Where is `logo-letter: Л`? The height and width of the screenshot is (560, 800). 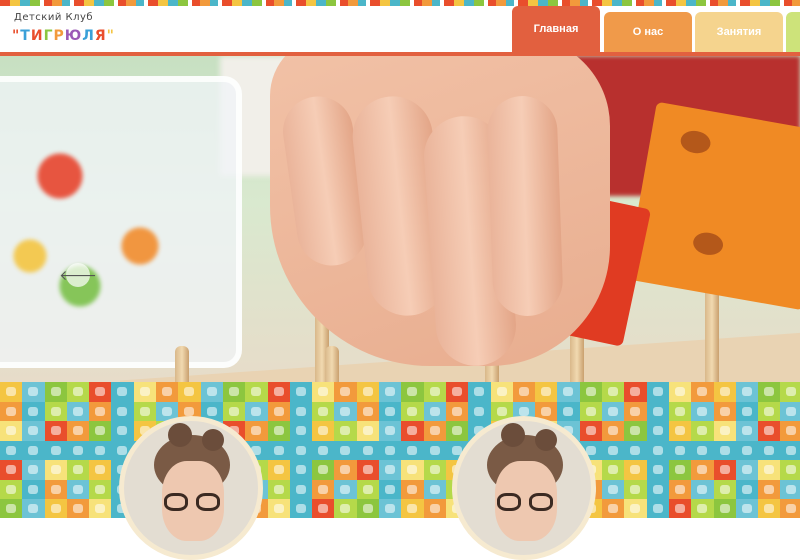
logo-letter: Л is located at coordinates (88, 36).